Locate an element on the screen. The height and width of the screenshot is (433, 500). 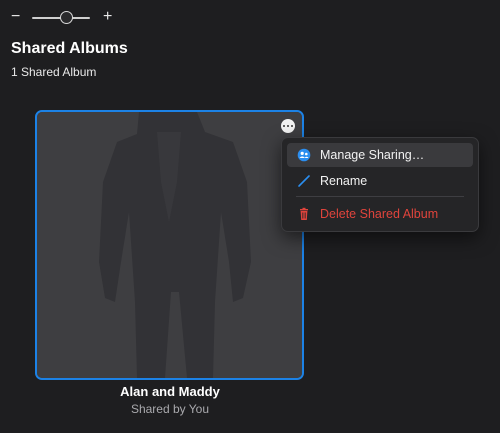
pencil-icon is located at coordinates (304, 181).